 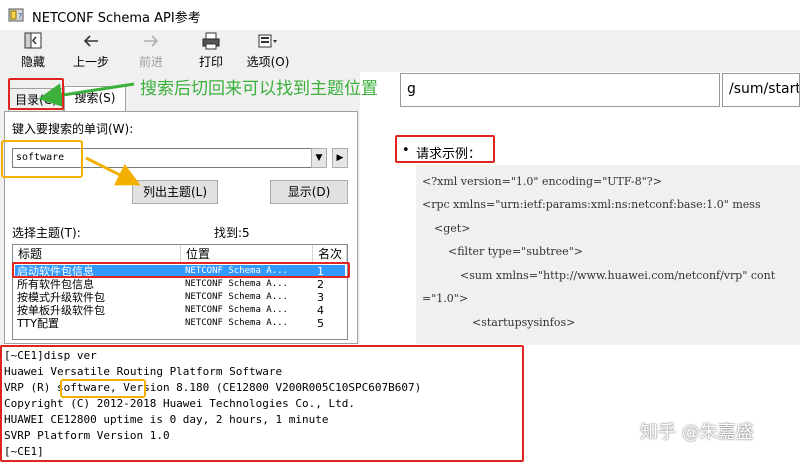 What do you see at coordinates (36, 94) in the screenshot?
I see `contents-tab-highlight` at bounding box center [36, 94].